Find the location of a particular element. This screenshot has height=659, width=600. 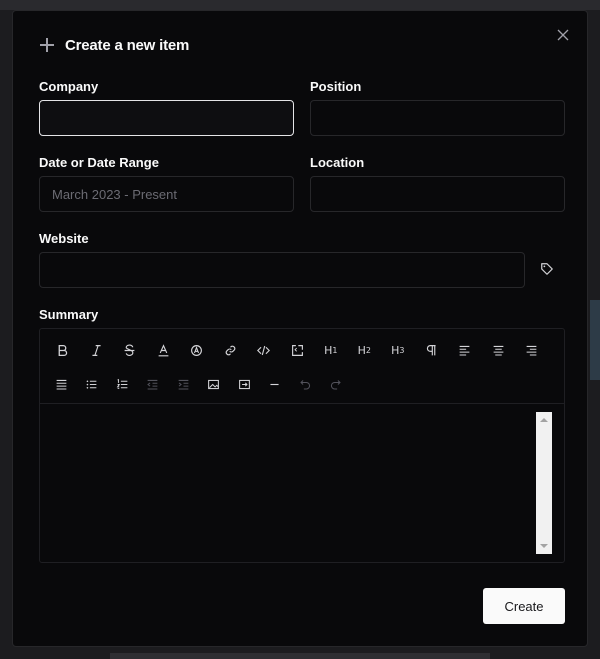

align-right-icon is located at coordinates (531, 350).